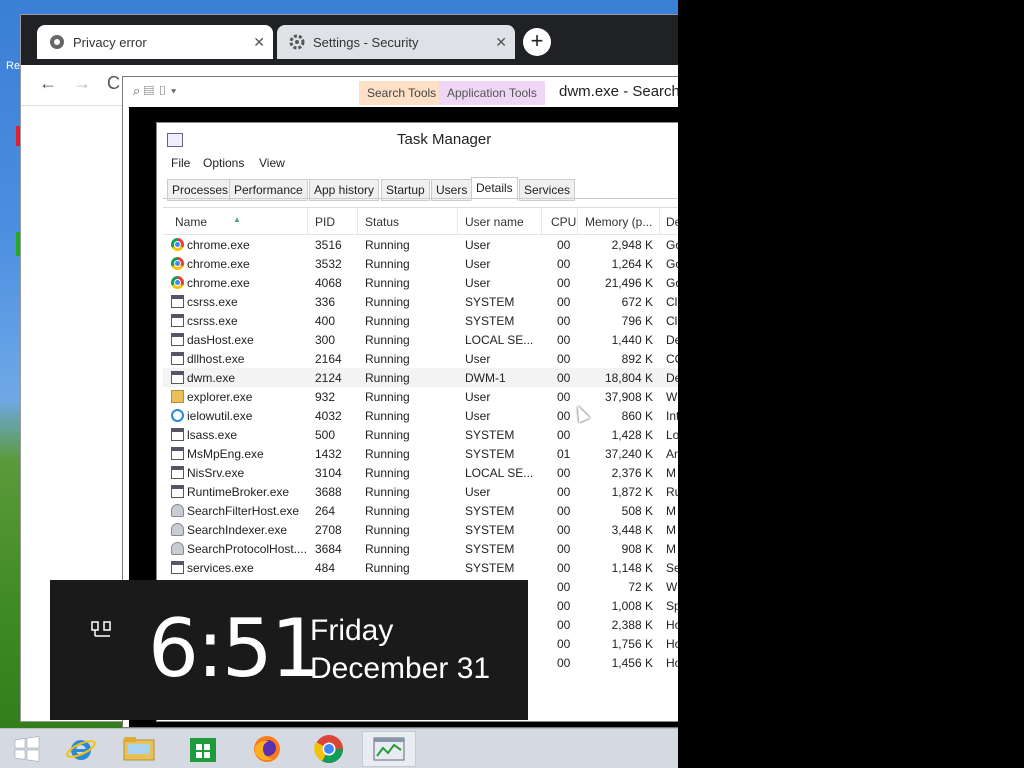  Describe the element at coordinates (139, 749) in the screenshot. I see `taskbar-file-explorer` at that location.